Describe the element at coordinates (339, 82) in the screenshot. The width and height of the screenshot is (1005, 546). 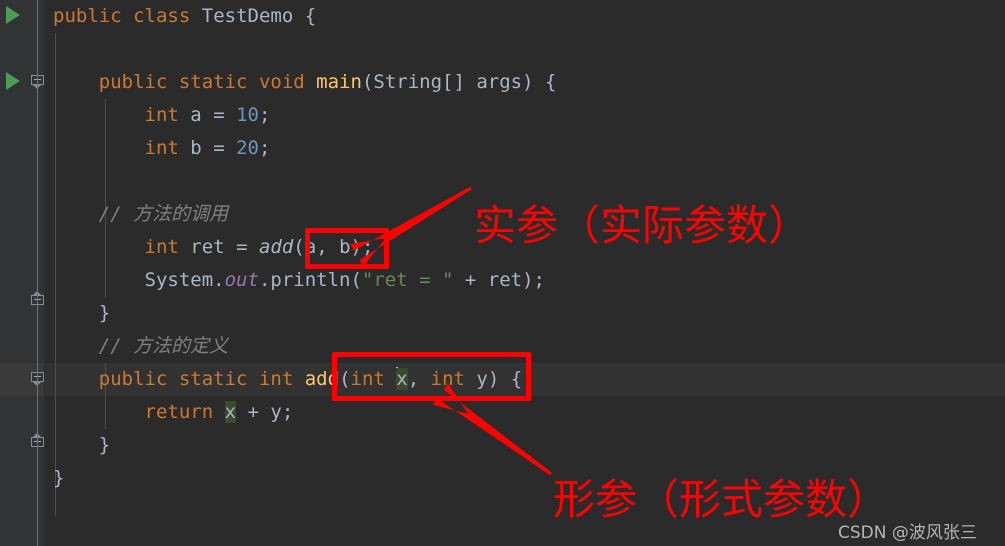
I see `code-token: main` at that location.